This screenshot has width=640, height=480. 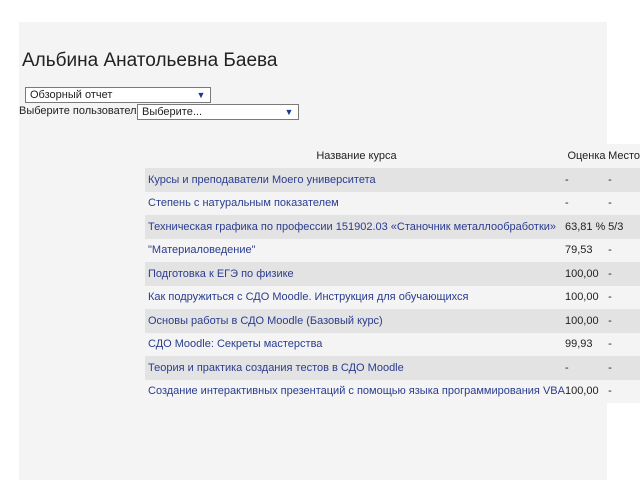 What do you see at coordinates (243, 203) in the screenshot?
I see `course-link: Степень с натуральным показателем` at bounding box center [243, 203].